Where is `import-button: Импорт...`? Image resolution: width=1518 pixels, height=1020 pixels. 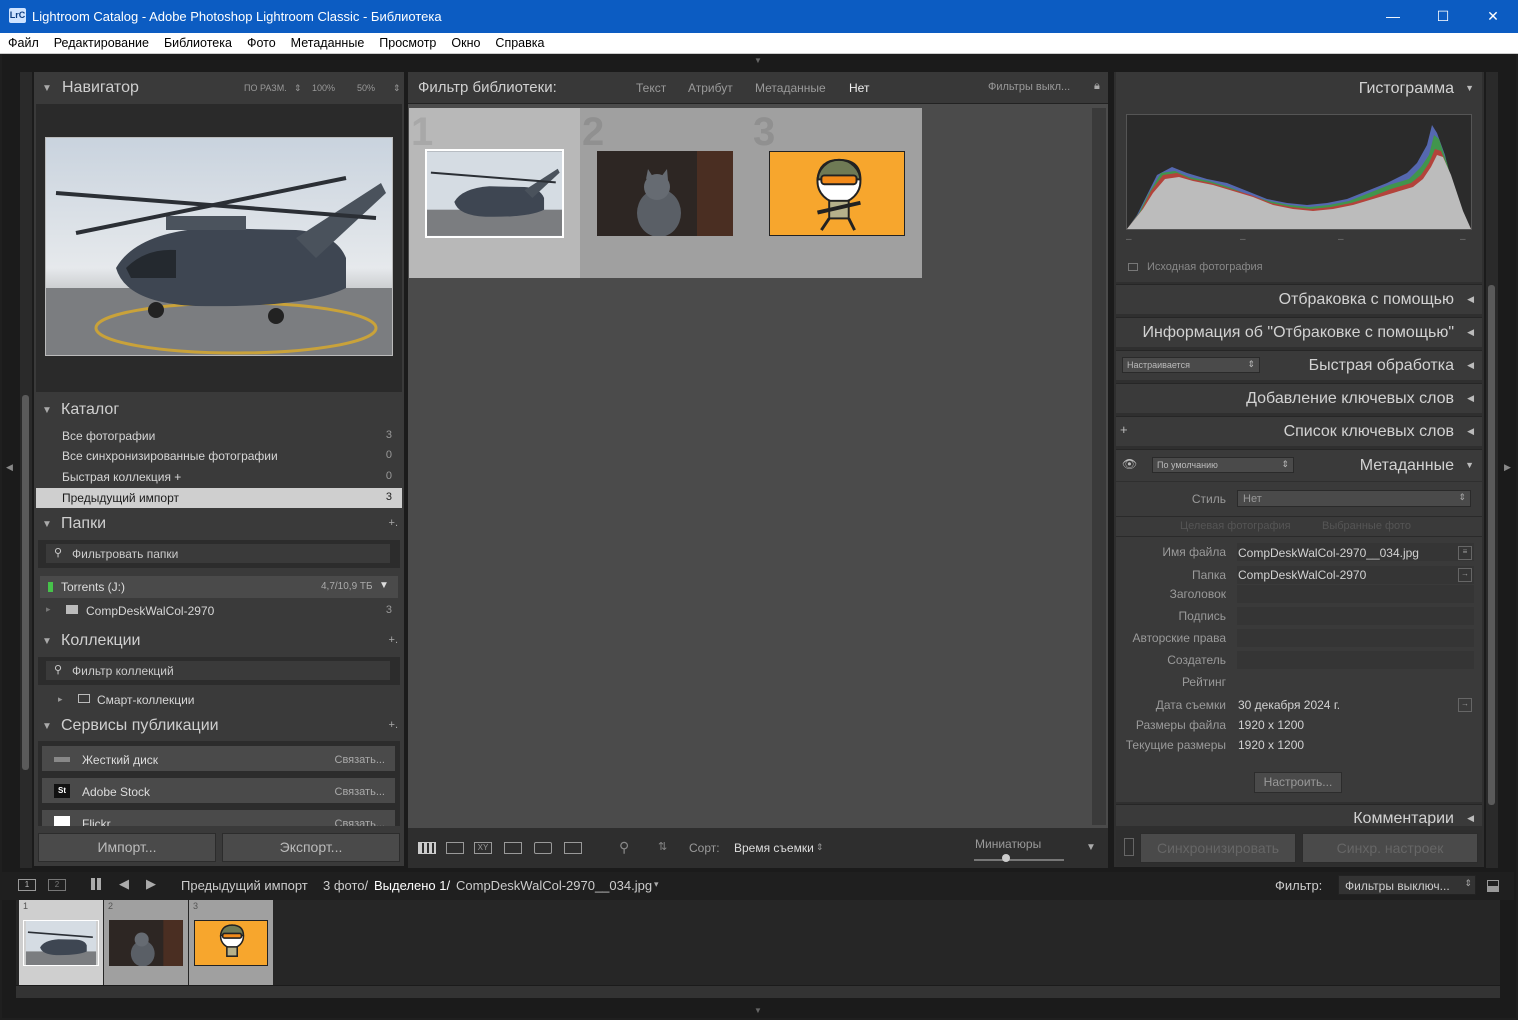
import-button: Импорт... is located at coordinates (127, 847).